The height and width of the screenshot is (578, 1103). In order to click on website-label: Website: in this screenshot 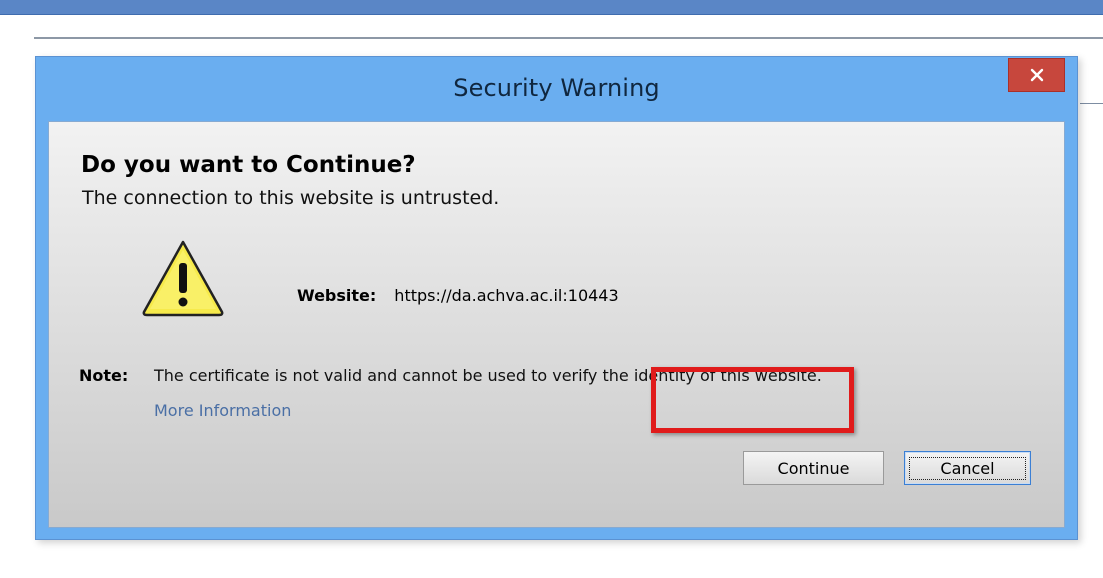, I will do `click(337, 295)`.